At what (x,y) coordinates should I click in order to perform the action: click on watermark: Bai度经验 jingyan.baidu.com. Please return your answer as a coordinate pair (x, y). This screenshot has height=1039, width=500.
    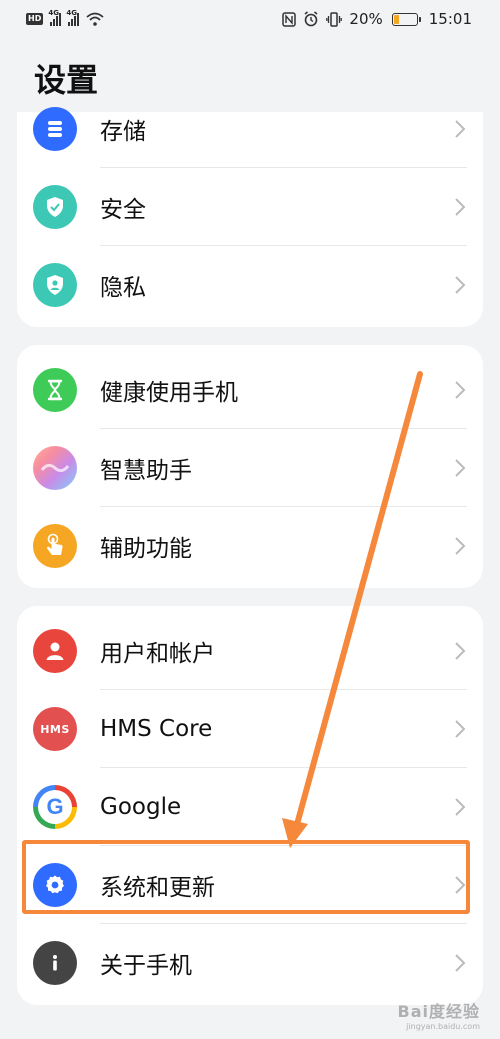
    Looking at the image, I should click on (439, 1014).